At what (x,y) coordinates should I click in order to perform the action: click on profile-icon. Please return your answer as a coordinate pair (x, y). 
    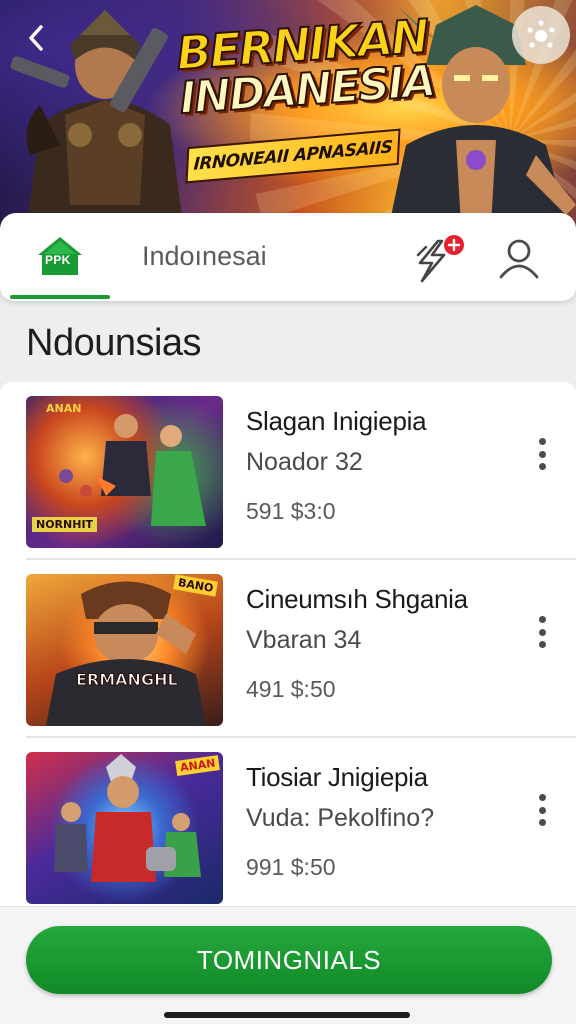
    Looking at the image, I should click on (519, 259).